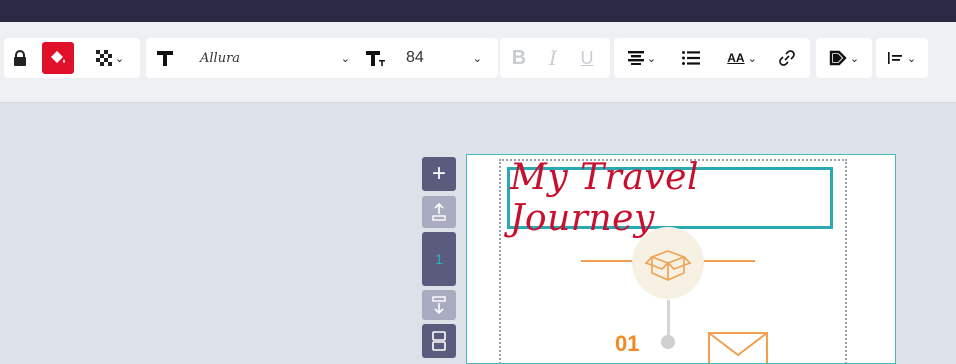 Image resolution: width=956 pixels, height=364 pixels. I want to click on font-size-tool, so click(375, 58).